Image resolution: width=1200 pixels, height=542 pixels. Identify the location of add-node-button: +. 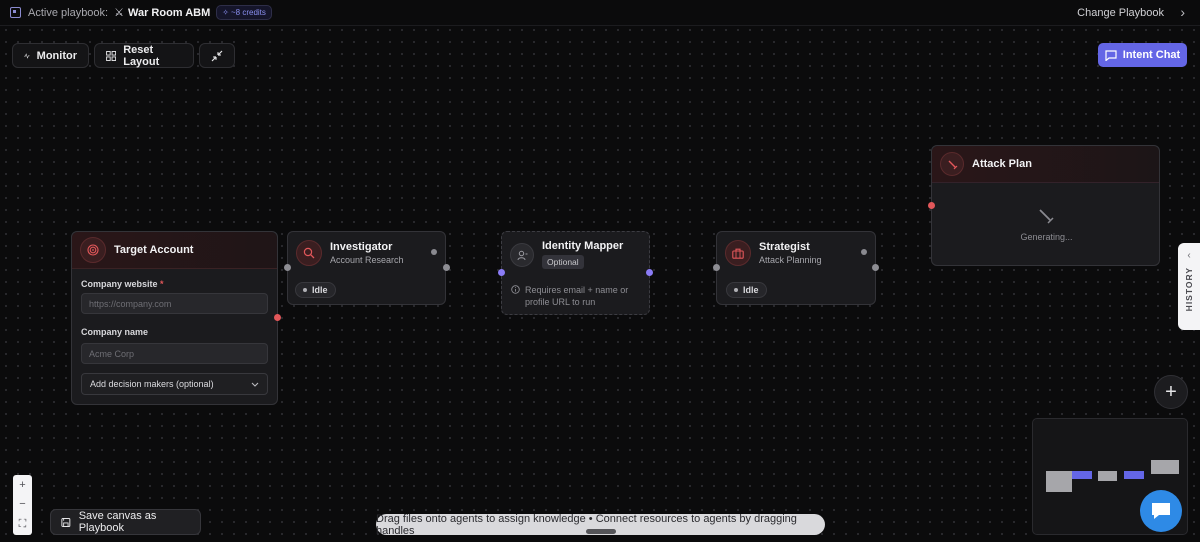
(1171, 392).